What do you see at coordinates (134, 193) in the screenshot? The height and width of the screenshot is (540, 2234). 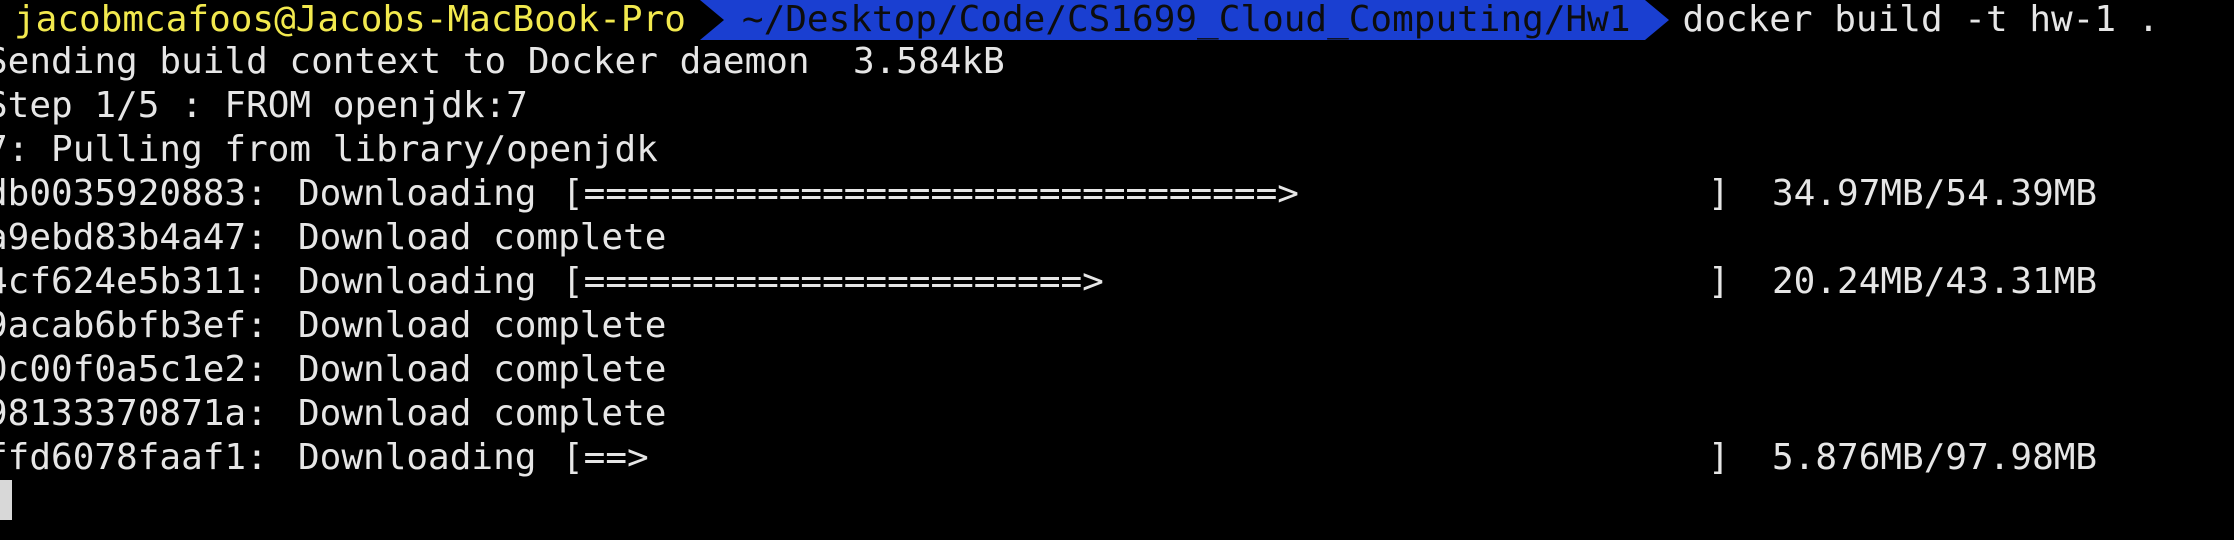 I see `layer-id: db0035920883:` at bounding box center [134, 193].